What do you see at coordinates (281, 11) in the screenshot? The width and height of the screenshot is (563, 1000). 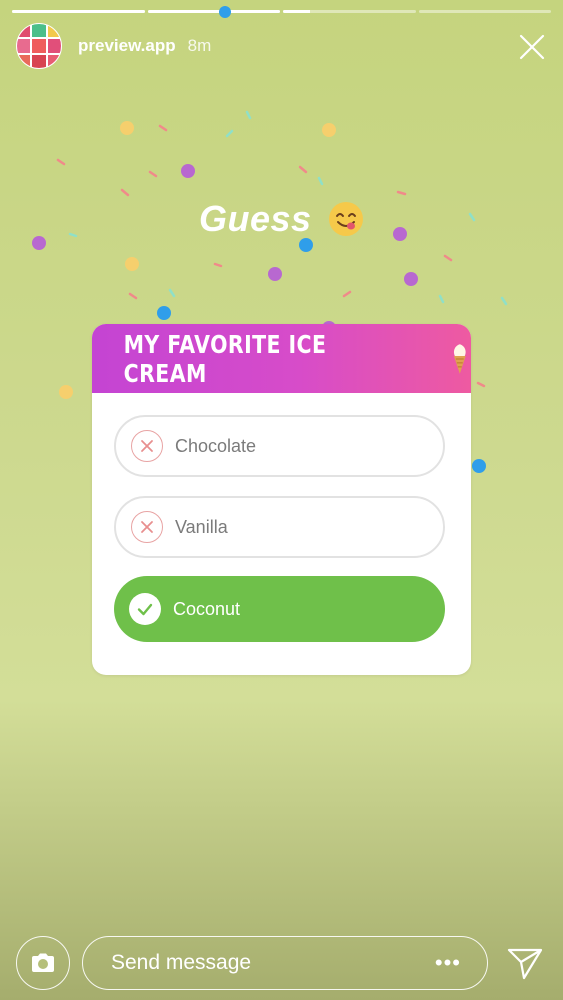 I see `story-progress` at bounding box center [281, 11].